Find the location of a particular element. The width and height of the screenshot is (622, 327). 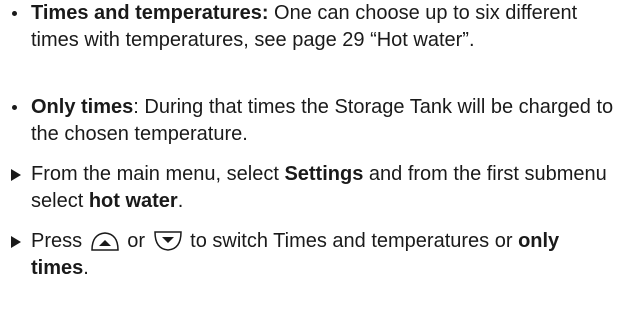

menu-term-settings: Settings is located at coordinates (324, 174).